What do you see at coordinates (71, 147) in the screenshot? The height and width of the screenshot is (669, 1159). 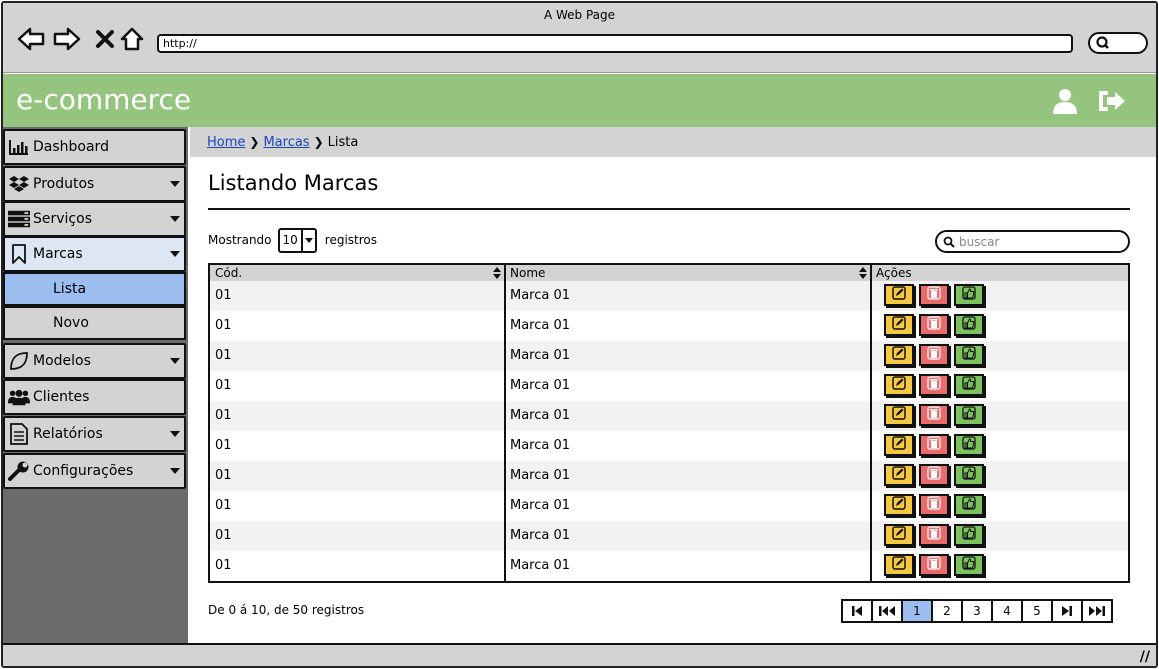 I see `sidebar-item-label: Dashboard` at bounding box center [71, 147].